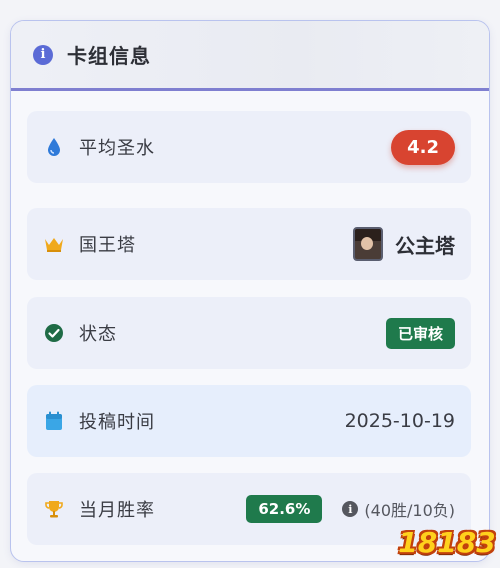 Image resolution: width=500 pixels, height=568 pixels. I want to click on tower-value: 公主塔, so click(404, 244).